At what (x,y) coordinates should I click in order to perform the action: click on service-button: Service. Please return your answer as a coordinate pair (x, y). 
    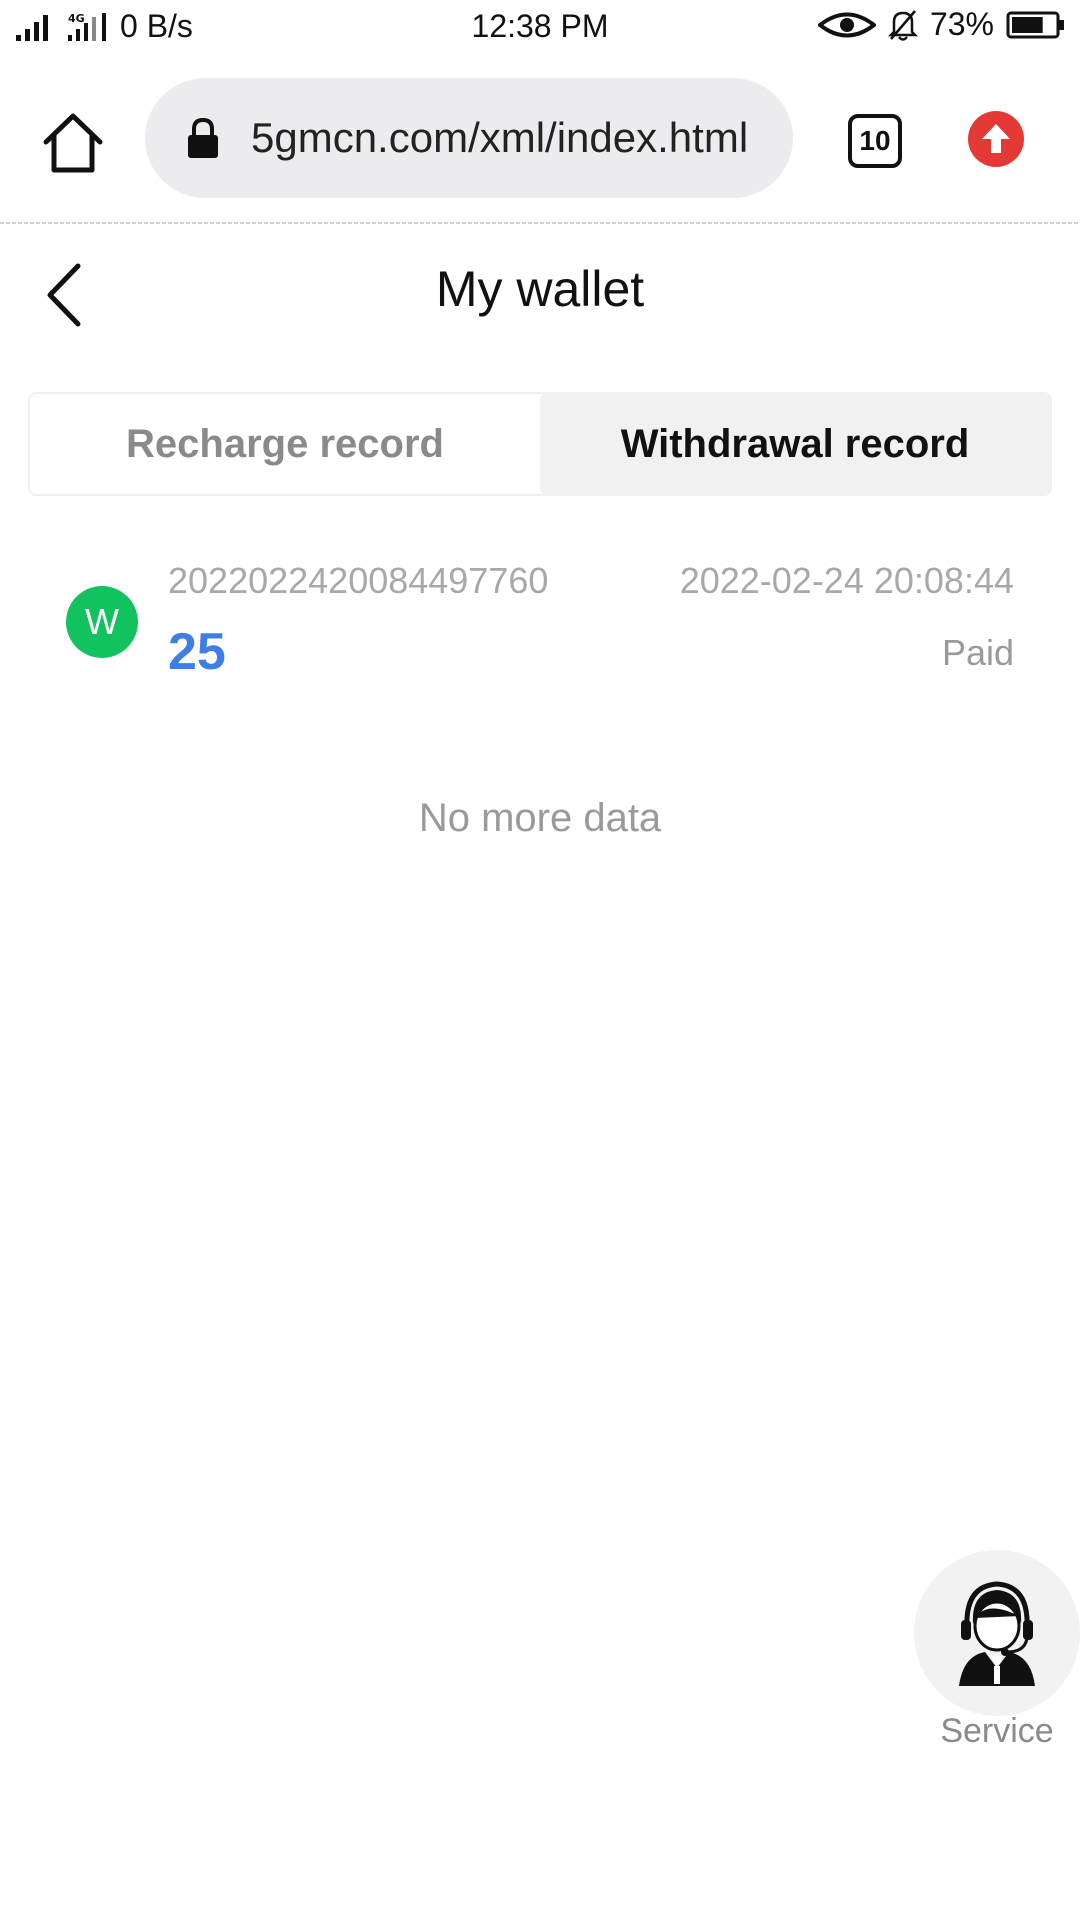
    Looking at the image, I should click on (997, 1660).